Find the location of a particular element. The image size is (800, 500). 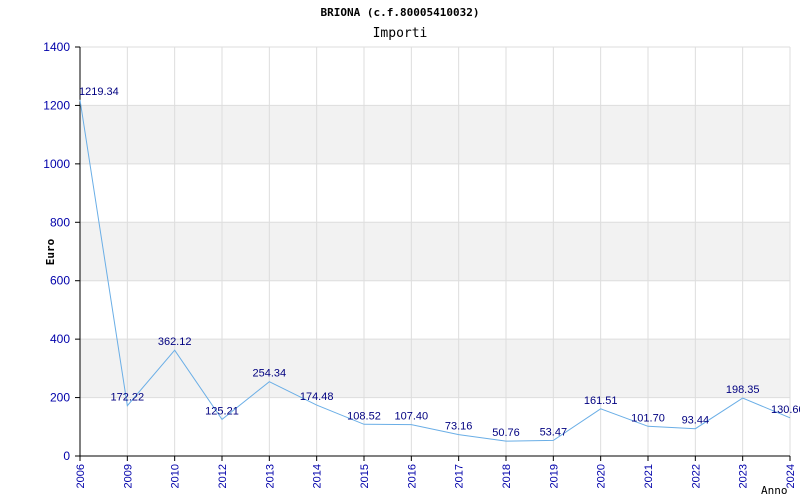

x-tick-label: 2006 is located at coordinates (81, 476).